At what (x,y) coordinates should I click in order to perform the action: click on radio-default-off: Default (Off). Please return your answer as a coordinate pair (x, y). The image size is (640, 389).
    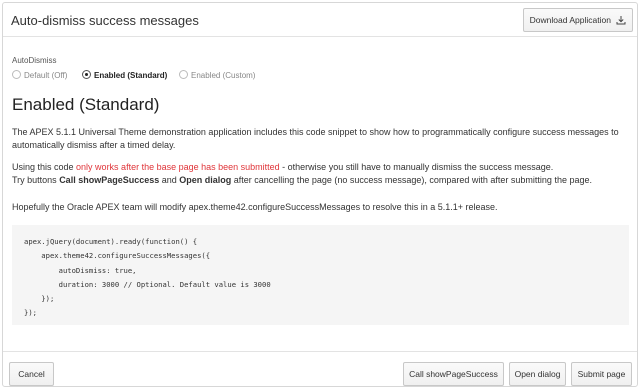
    Looking at the image, I should click on (40, 76).